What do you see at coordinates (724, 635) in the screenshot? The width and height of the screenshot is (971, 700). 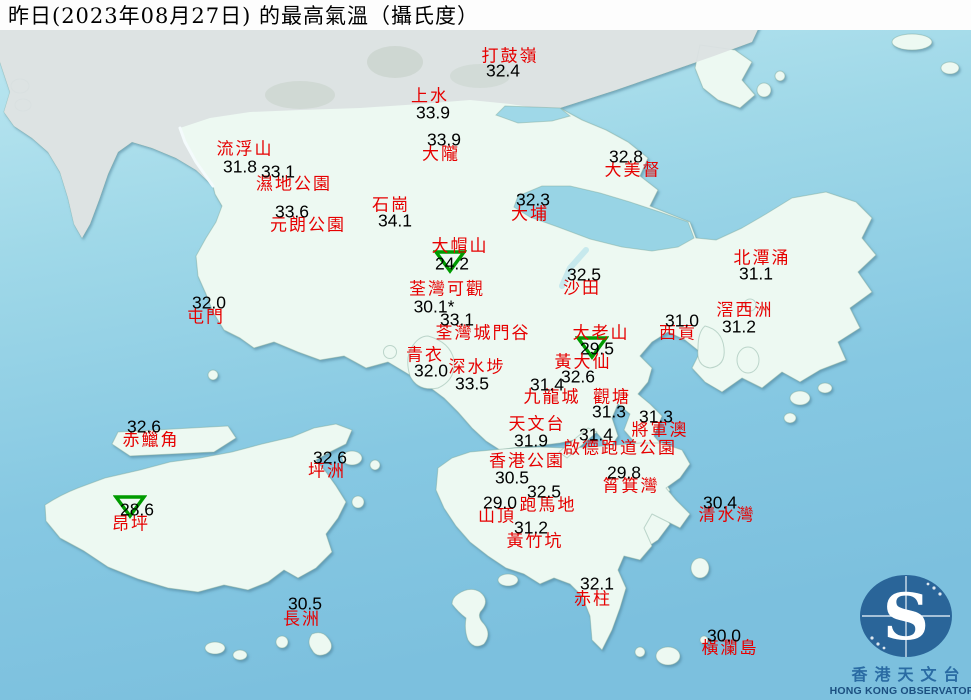 I see `station-value: 30.0` at bounding box center [724, 635].